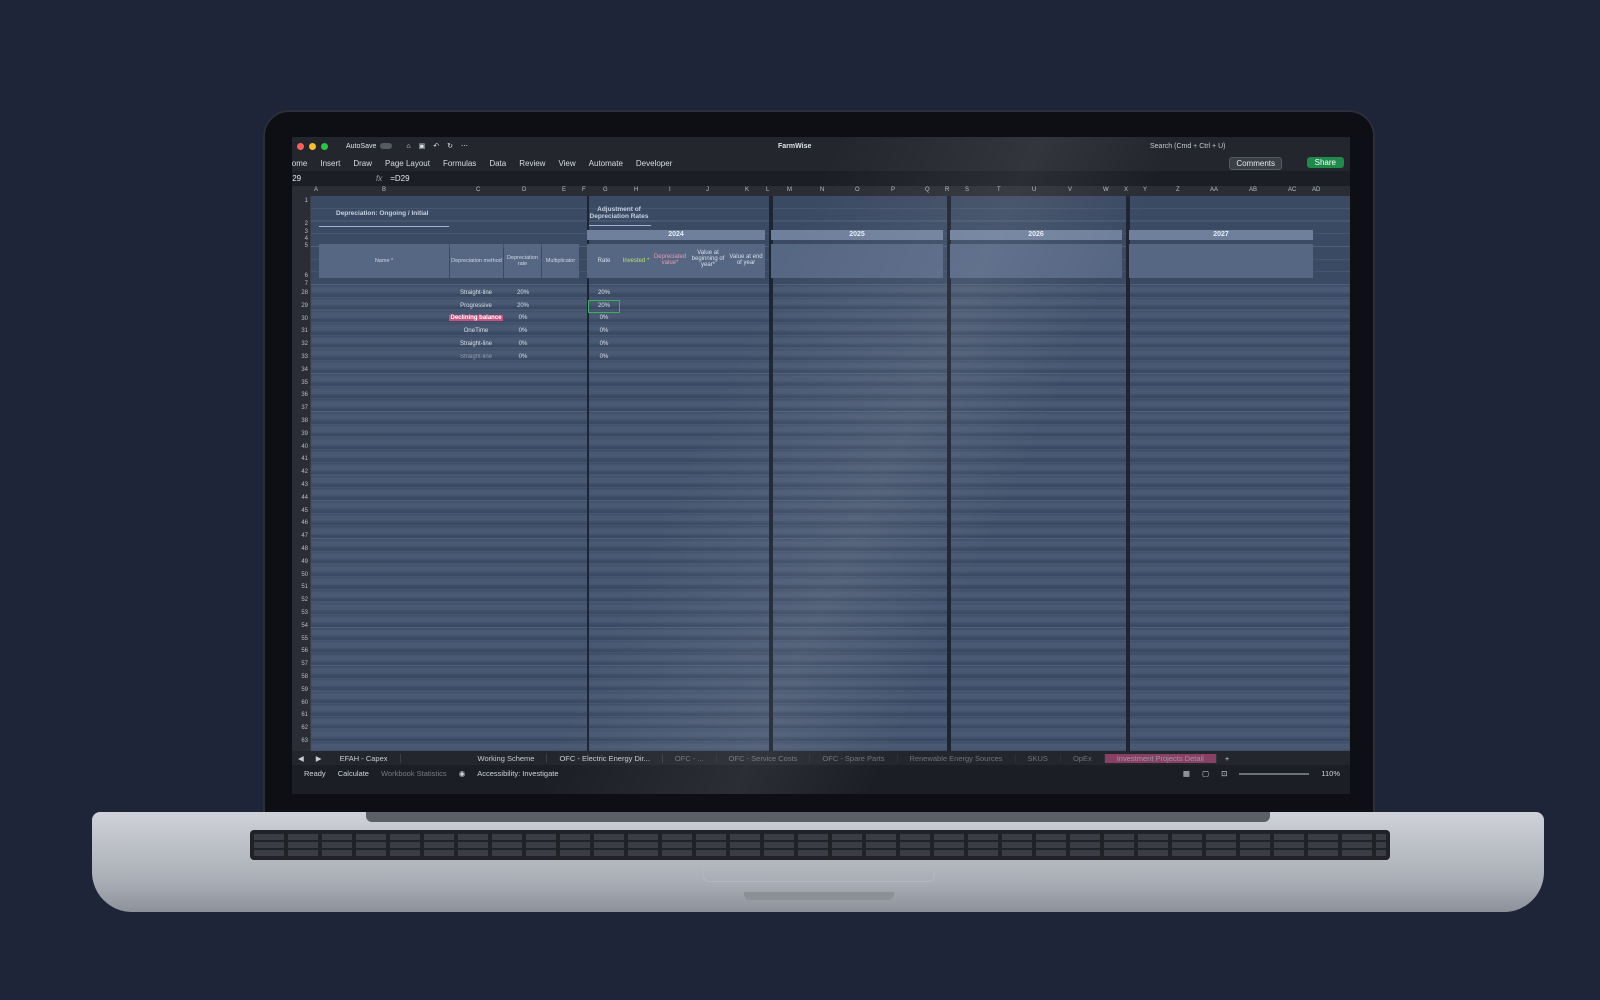  What do you see at coordinates (304, 664) in the screenshot?
I see `row-header: 57` at bounding box center [304, 664].